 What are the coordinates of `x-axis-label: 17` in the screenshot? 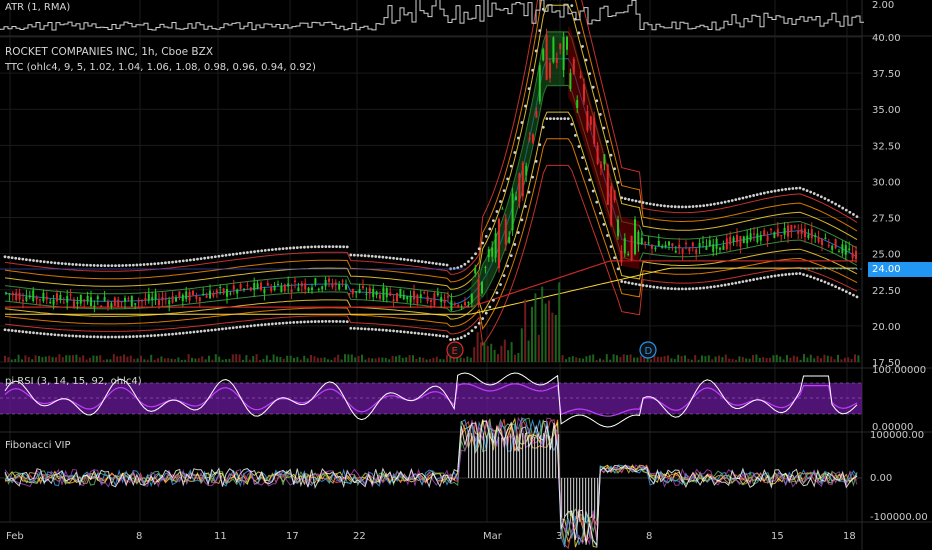 It's located at (292, 536).